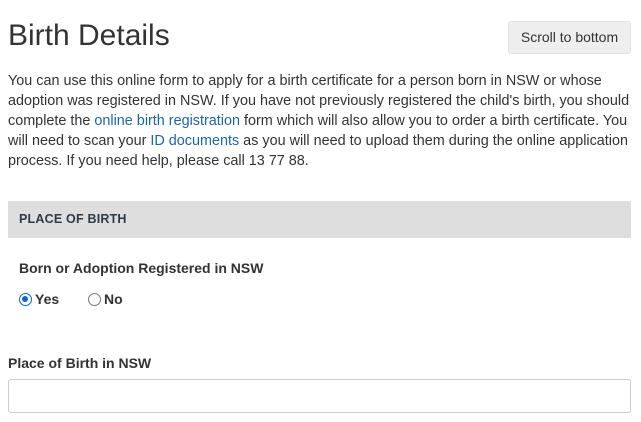 The height and width of the screenshot is (422, 641). Describe the element at coordinates (25, 299) in the screenshot. I see `radio-yes-circle` at that location.